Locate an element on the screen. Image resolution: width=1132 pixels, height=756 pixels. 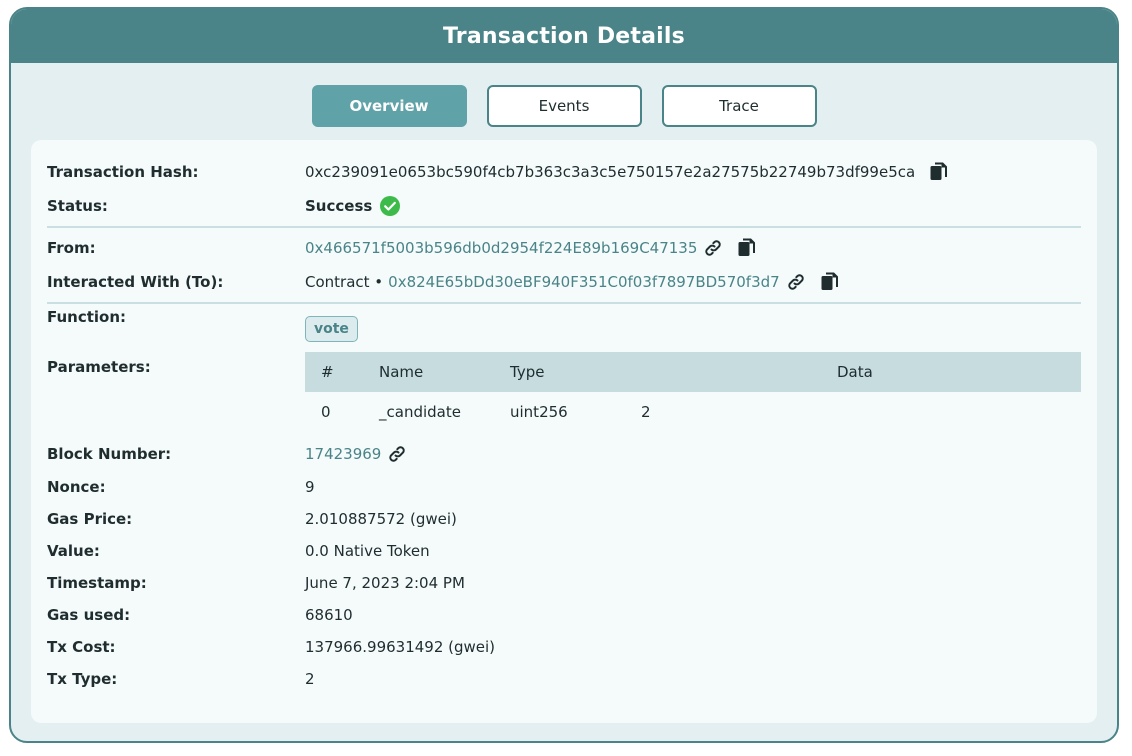
block-number-link: 17423969 is located at coordinates (343, 454).